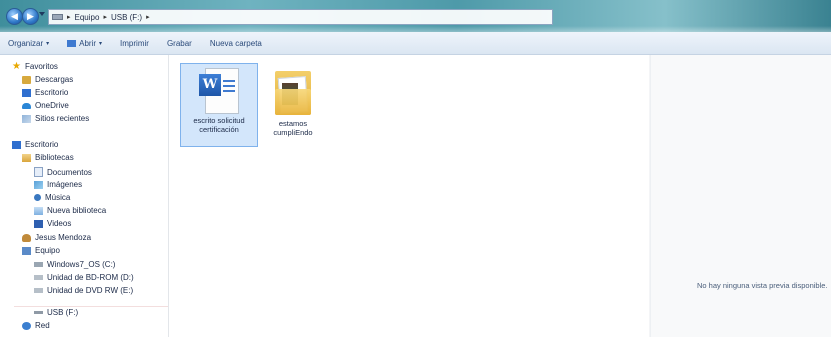 The image size is (831, 337). Describe the element at coordinates (219, 120) in the screenshot. I see `file-name-line: escrito solicitud` at that location.